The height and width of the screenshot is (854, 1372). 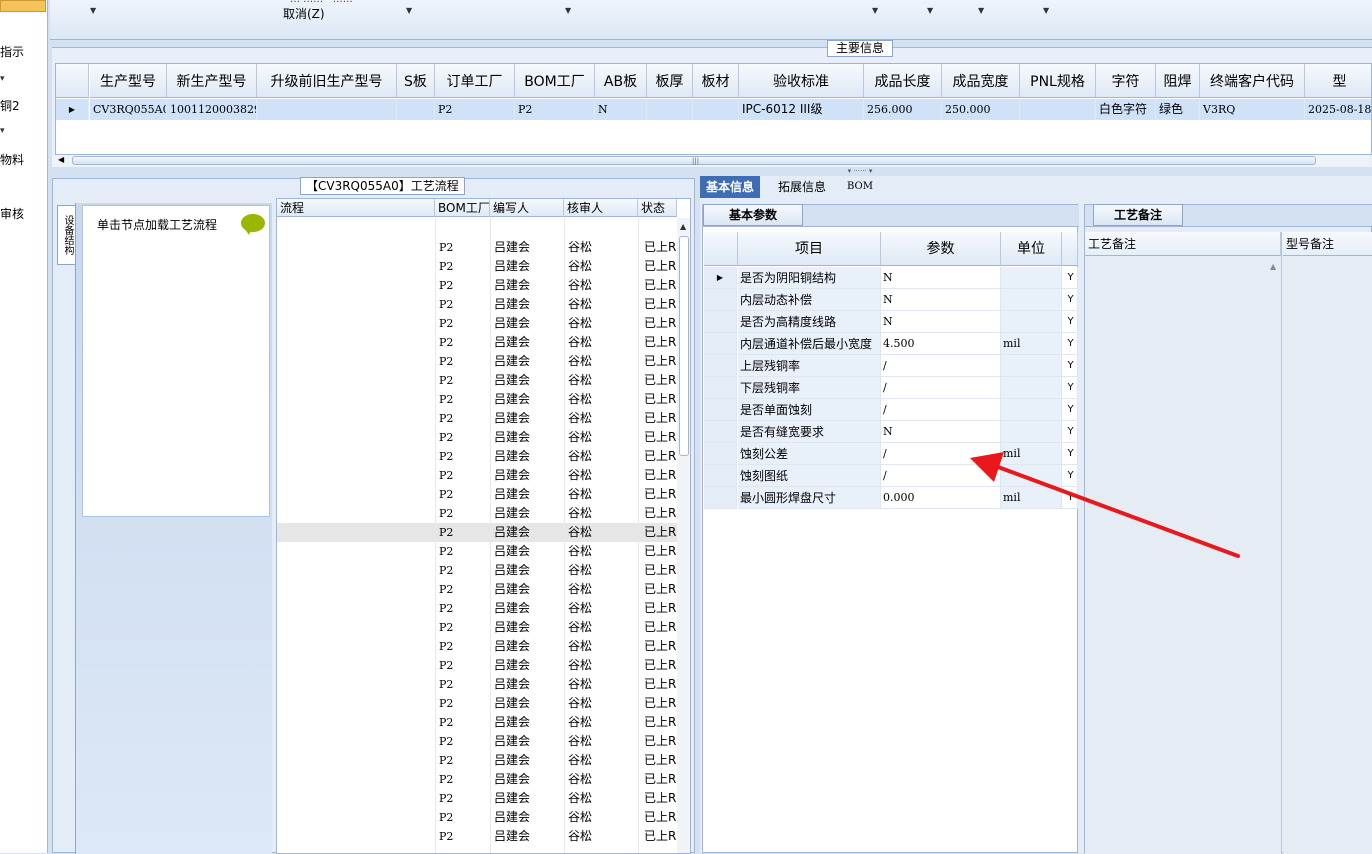 I want to click on nav-item-instruction: 指示, so click(x=12, y=51).